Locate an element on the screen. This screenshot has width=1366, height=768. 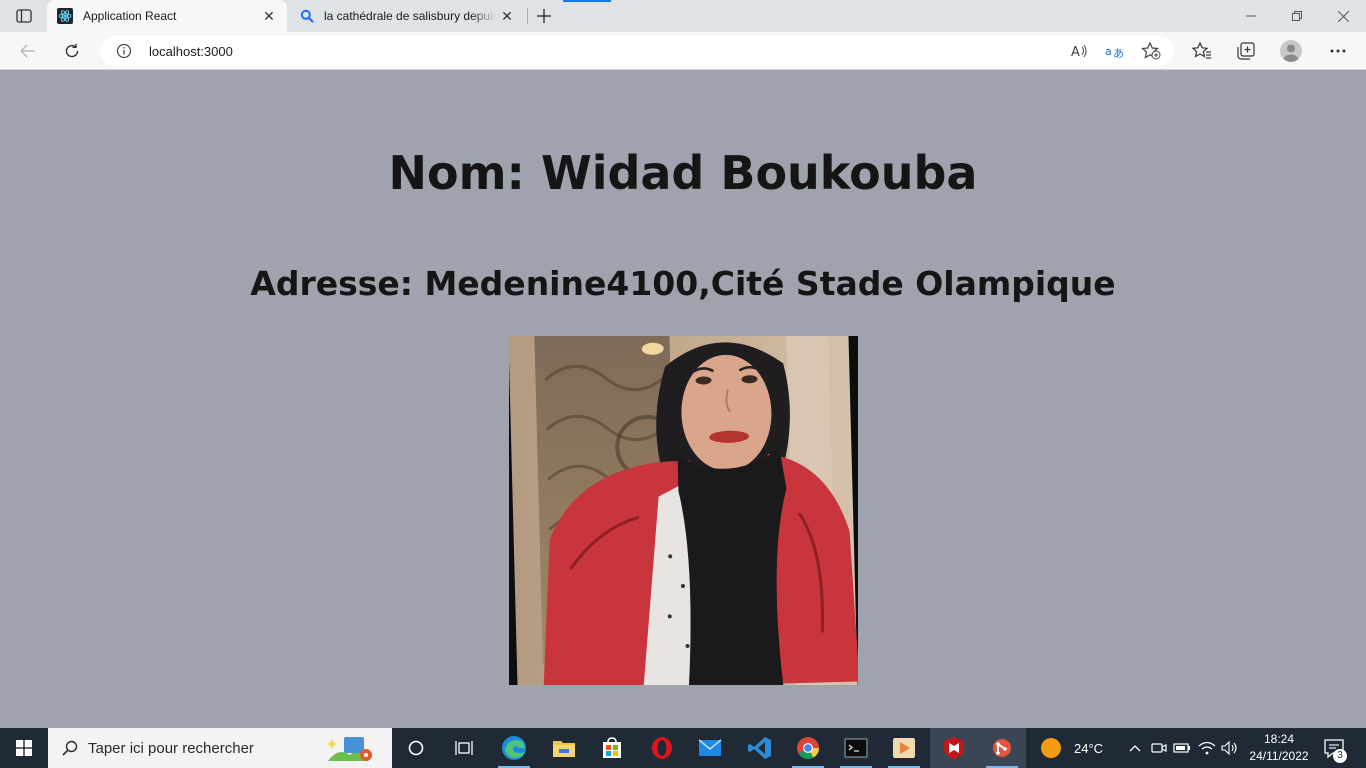
media-player-app is located at coordinates (904, 748).